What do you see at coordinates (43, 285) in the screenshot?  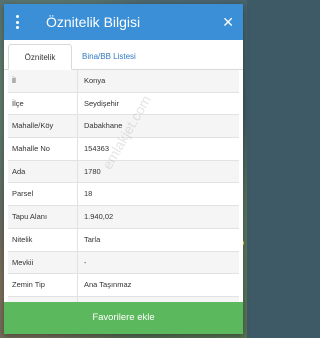 I see `row-label: Zemin Tip` at bounding box center [43, 285].